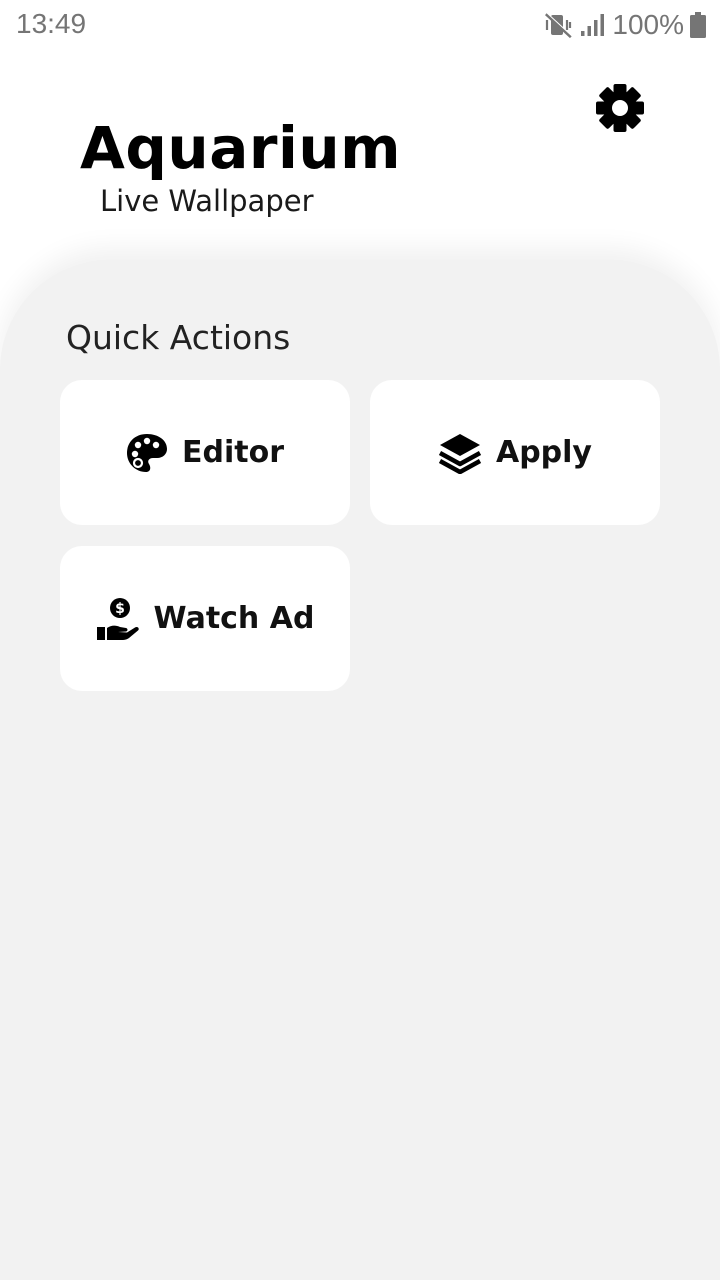 The height and width of the screenshot is (1280, 720). Describe the element at coordinates (593, 25) in the screenshot. I see `signal-icon` at that location.